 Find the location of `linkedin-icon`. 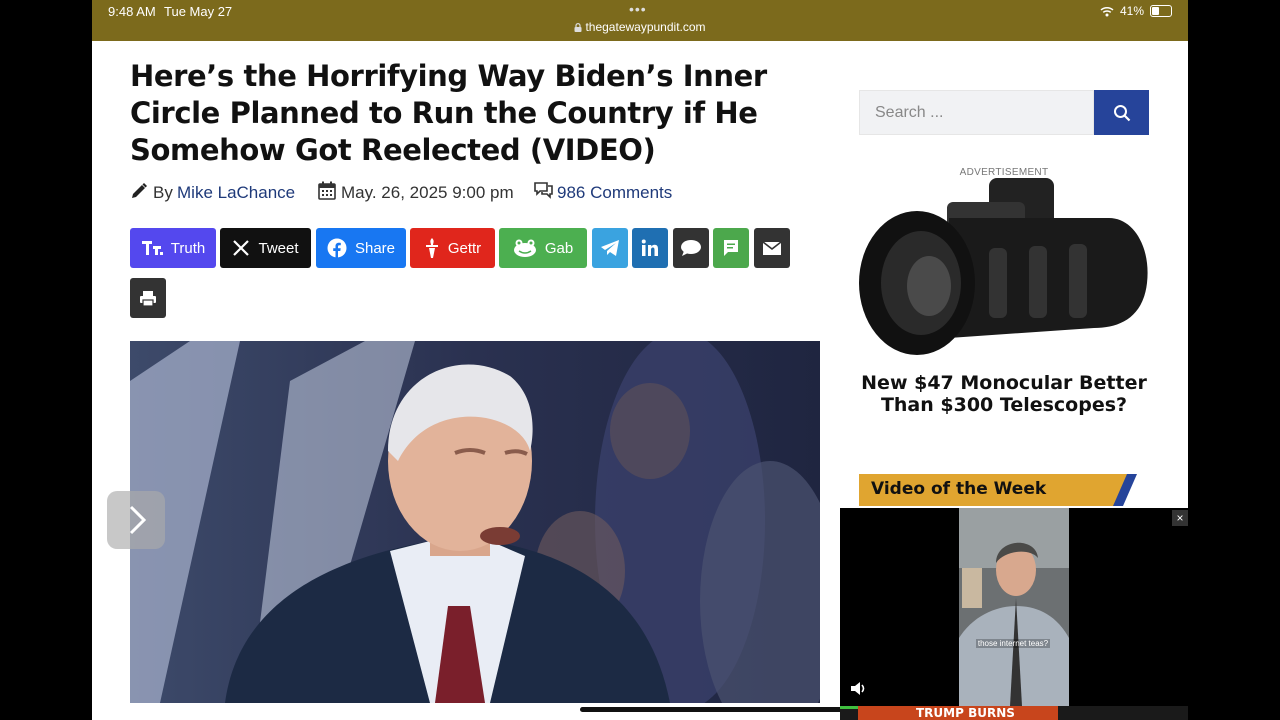

linkedin-icon is located at coordinates (649, 247).